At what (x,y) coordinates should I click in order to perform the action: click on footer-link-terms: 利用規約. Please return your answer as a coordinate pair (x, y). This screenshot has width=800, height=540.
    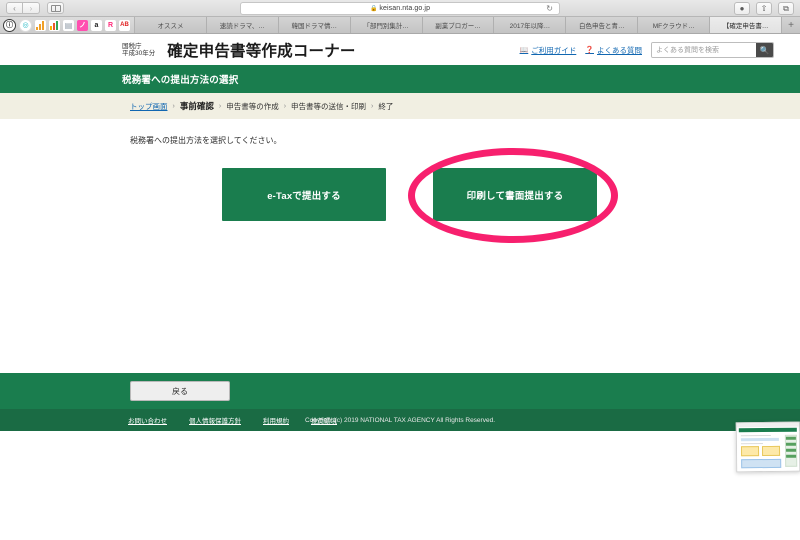
    Looking at the image, I should click on (276, 420).